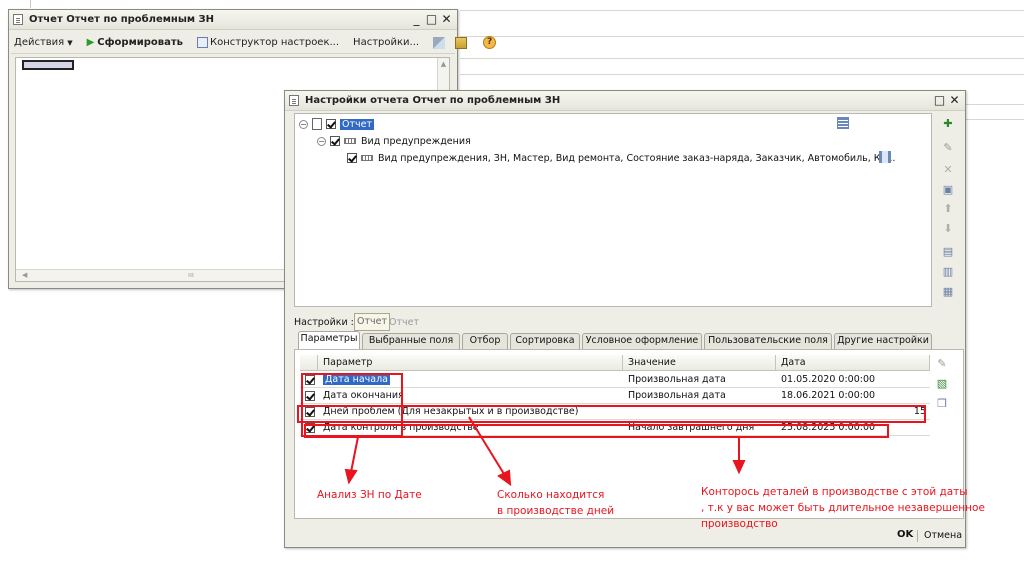 The height and width of the screenshot is (569, 1024). Describe the element at coordinates (556, 511) in the screenshot. I see `annotation-days-line2: в производстве дней` at that location.